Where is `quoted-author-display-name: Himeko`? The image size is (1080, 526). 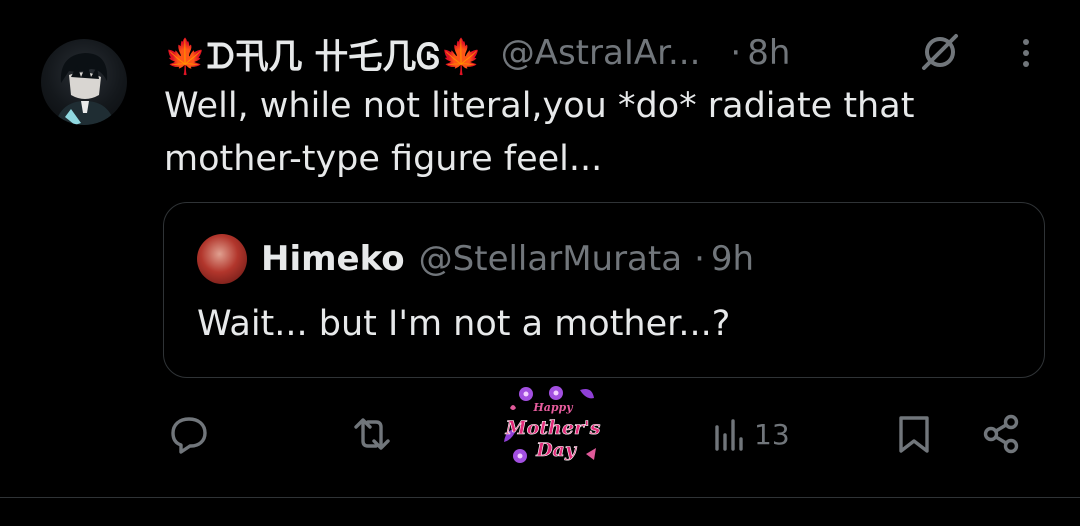
quoted-author-display-name: Himeko is located at coordinates (333, 259).